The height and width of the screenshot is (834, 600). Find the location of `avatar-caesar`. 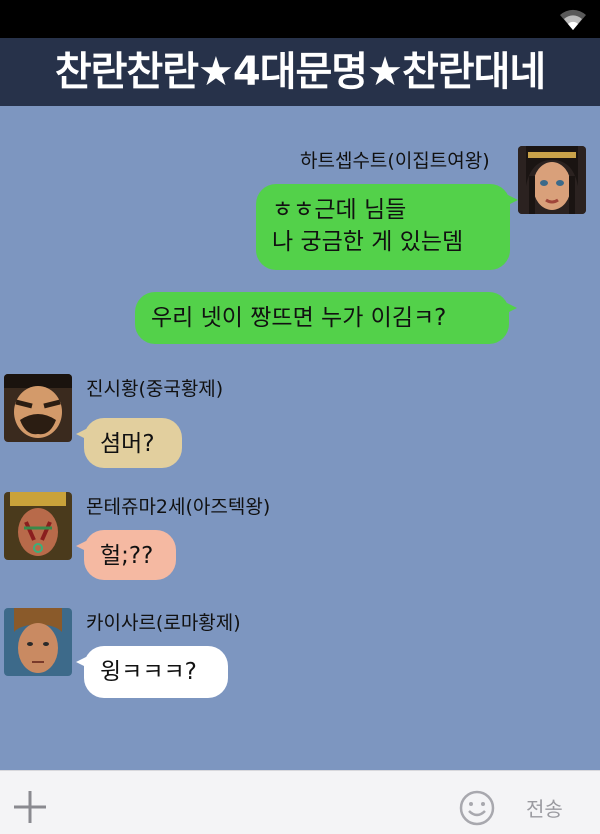

avatar-caesar is located at coordinates (38, 642).